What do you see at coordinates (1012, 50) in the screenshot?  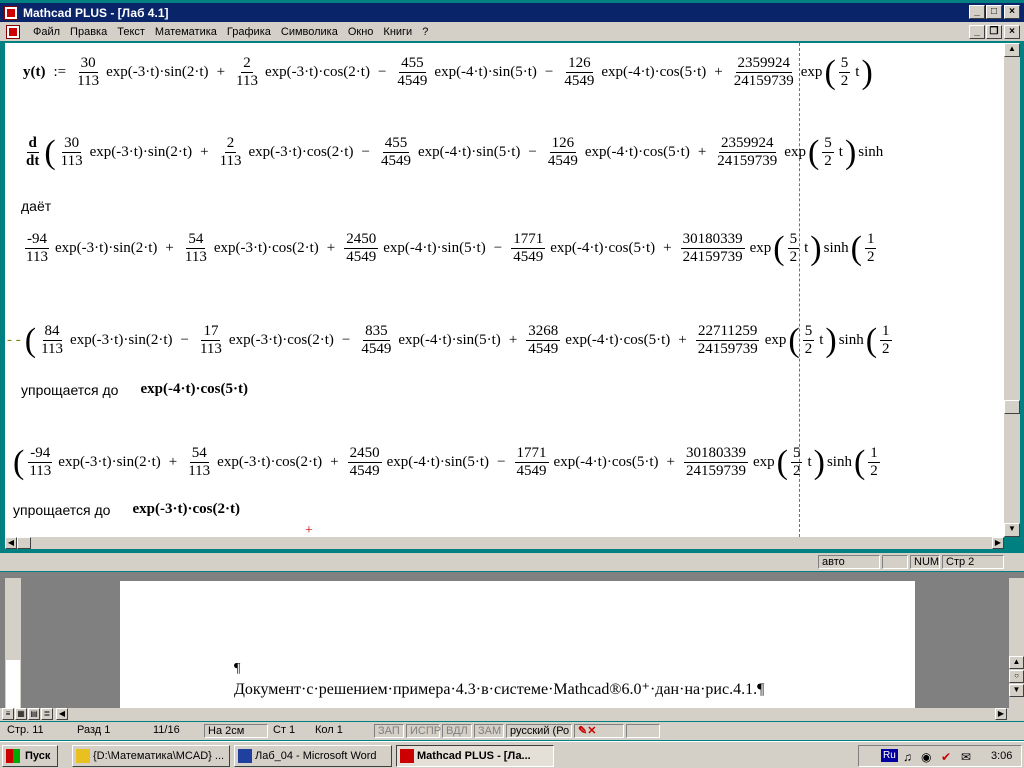 I see `scroll-up-button: ▲` at bounding box center [1012, 50].